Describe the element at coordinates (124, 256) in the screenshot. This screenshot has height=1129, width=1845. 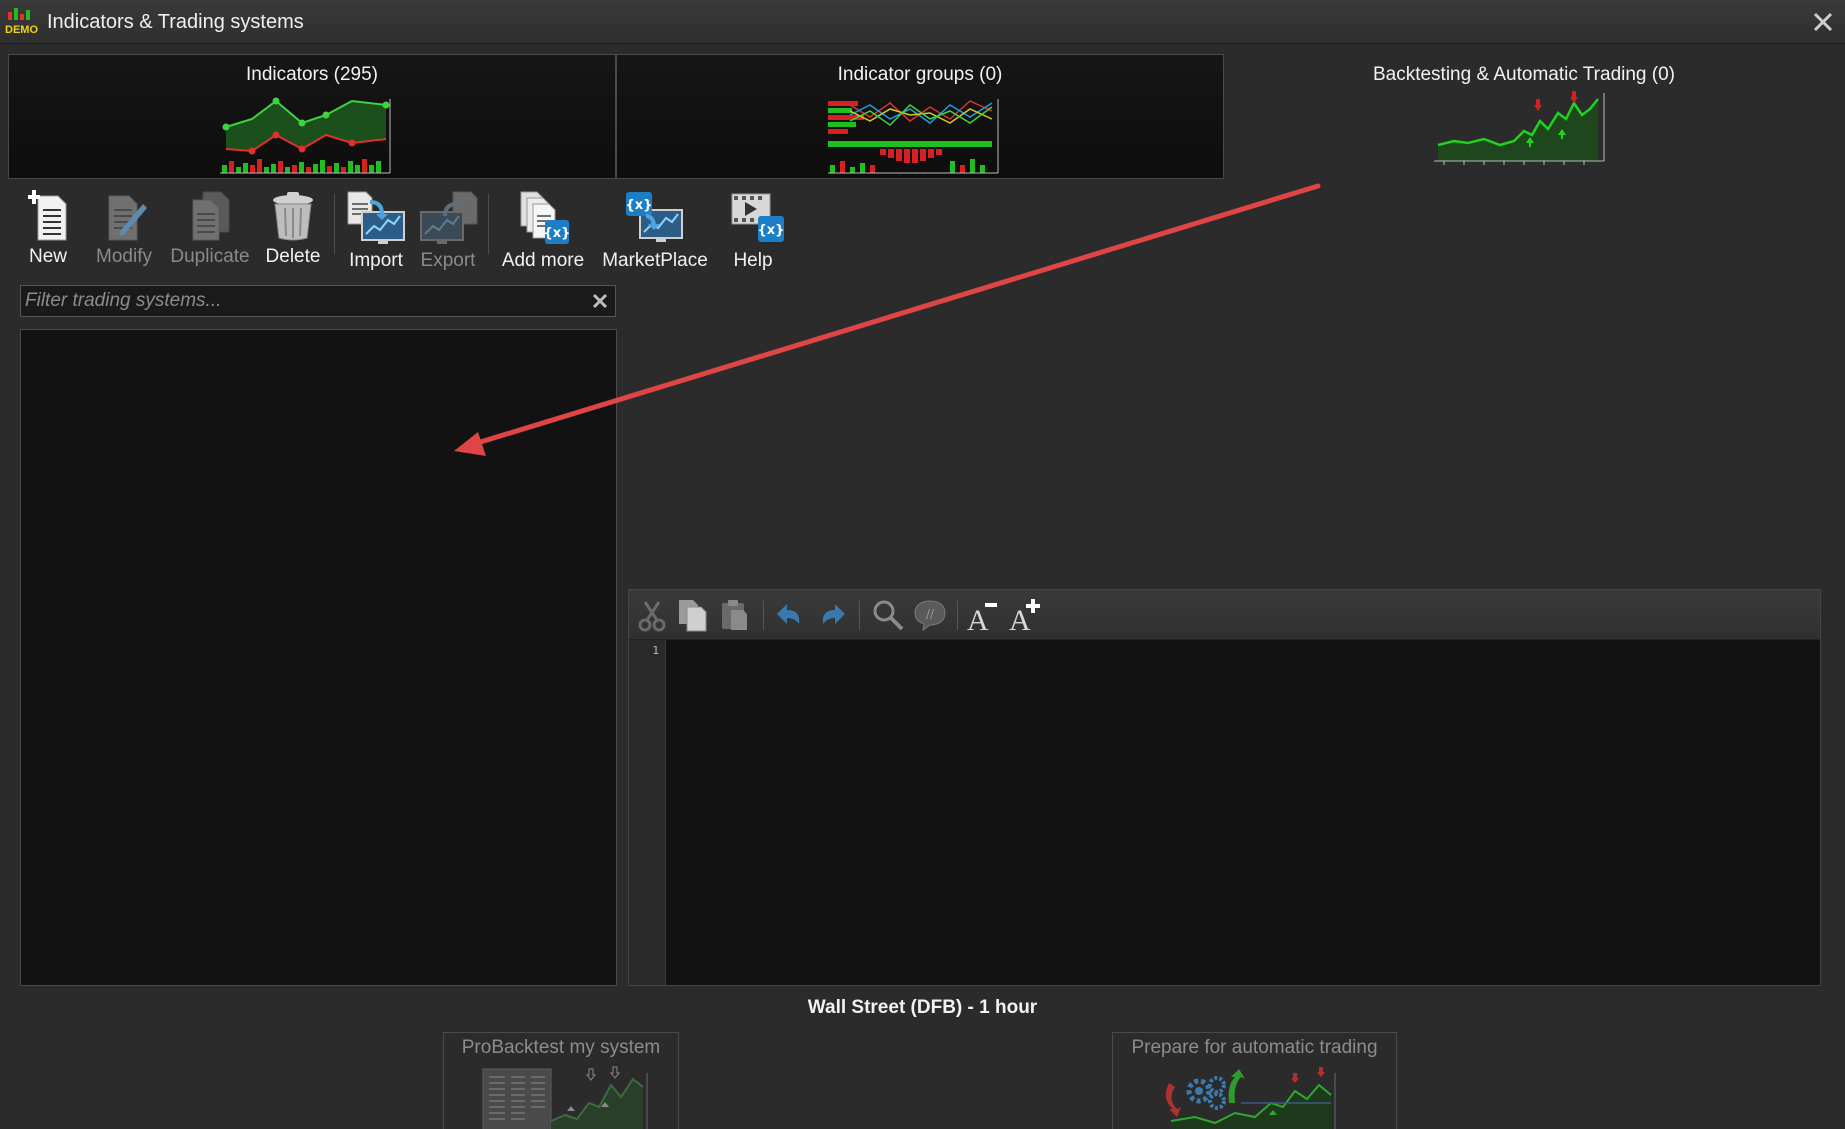
I see `modify-button-label: Modify` at that location.